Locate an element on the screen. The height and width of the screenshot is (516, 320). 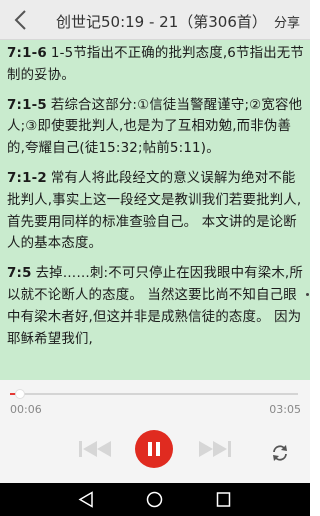
share-button: 分享 is located at coordinates (287, 21).